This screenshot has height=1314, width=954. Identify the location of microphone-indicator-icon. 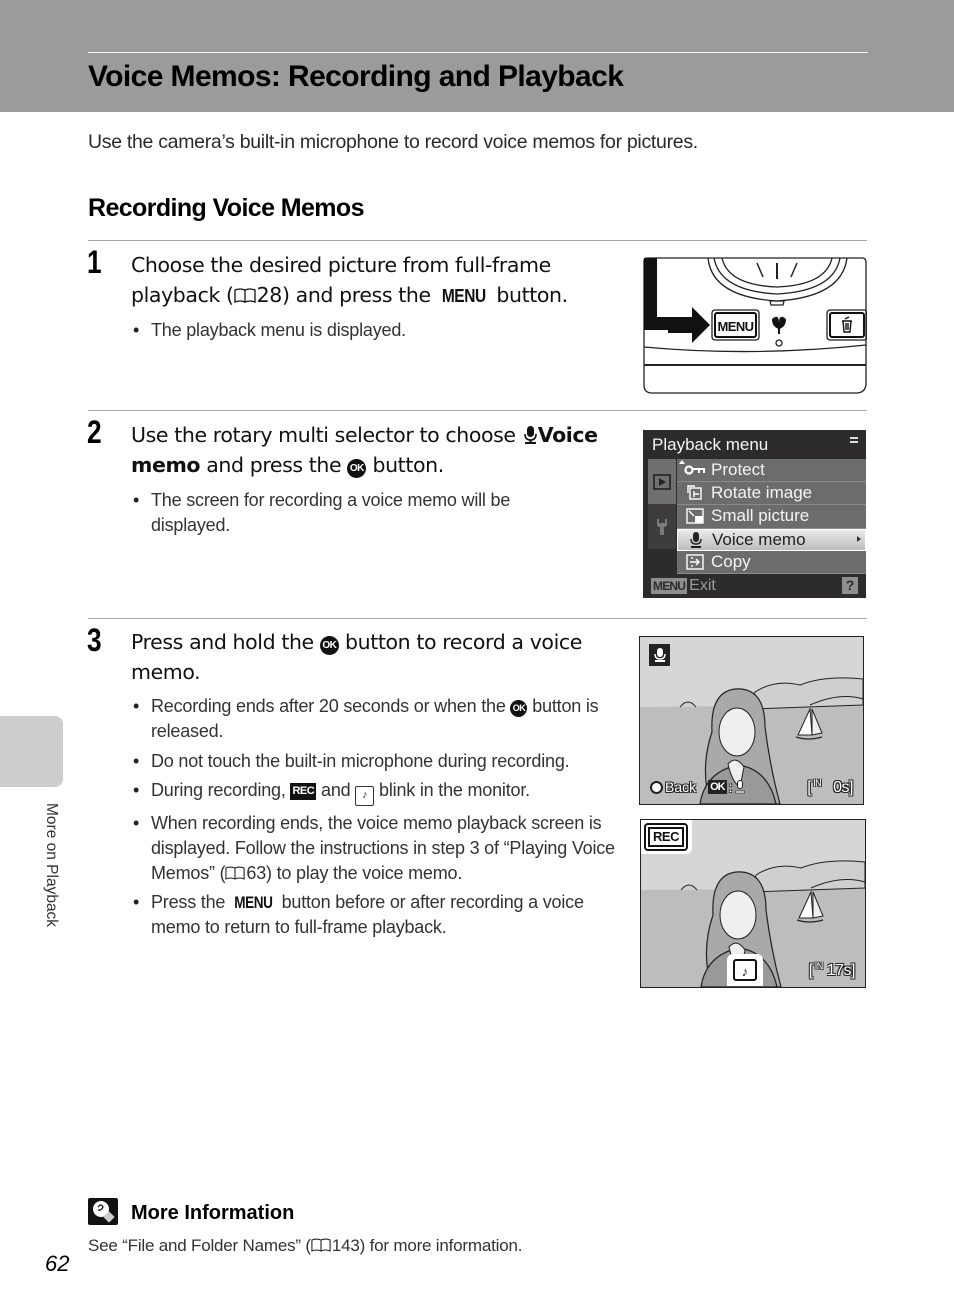
(659, 655).